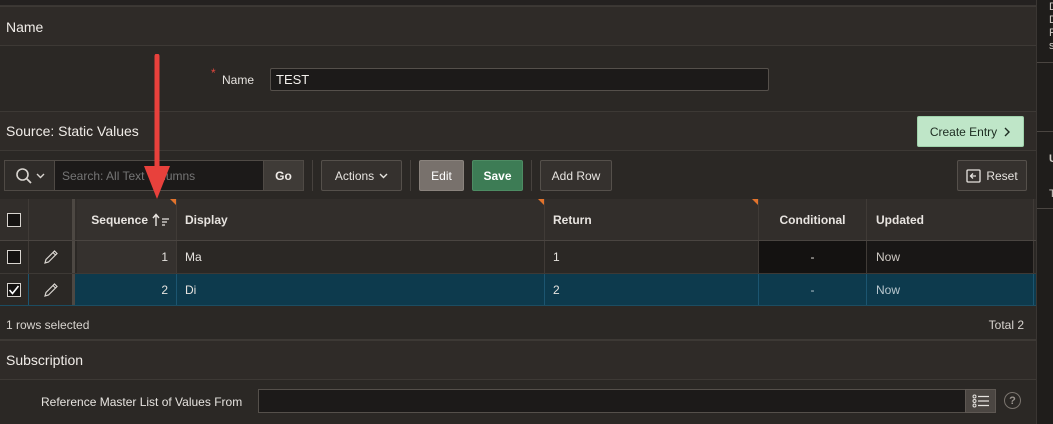 This screenshot has width=1053, height=424. Describe the element at coordinates (1012, 400) in the screenshot. I see `help-icon: ?` at that location.